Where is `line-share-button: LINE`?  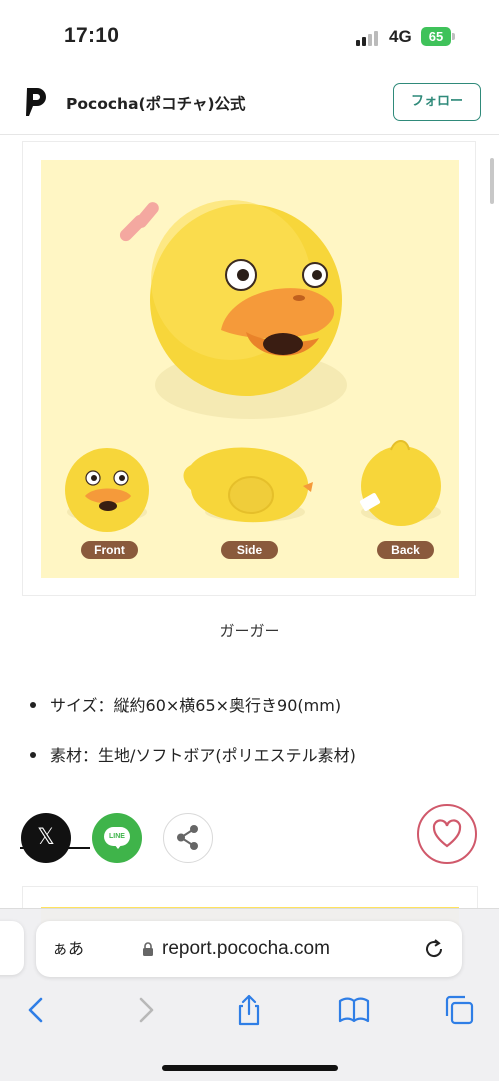
line-share-button: LINE is located at coordinates (117, 838).